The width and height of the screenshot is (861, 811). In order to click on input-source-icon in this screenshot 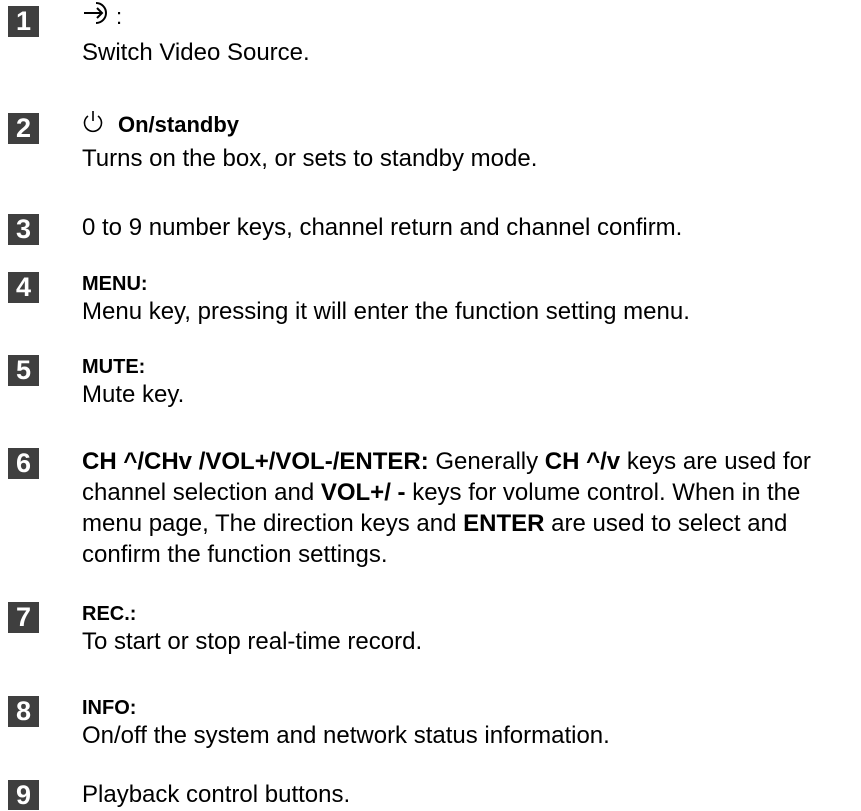, I will do `click(99, 17)`.